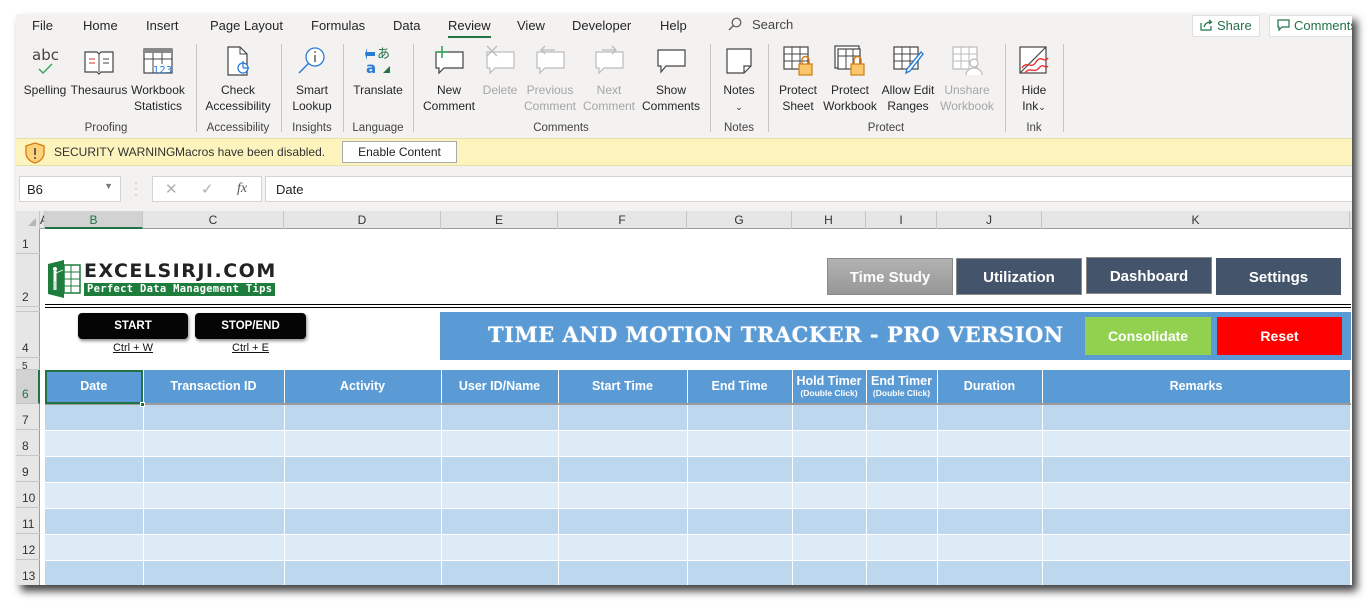  I want to click on confirm-icon: ✓, so click(207, 189).